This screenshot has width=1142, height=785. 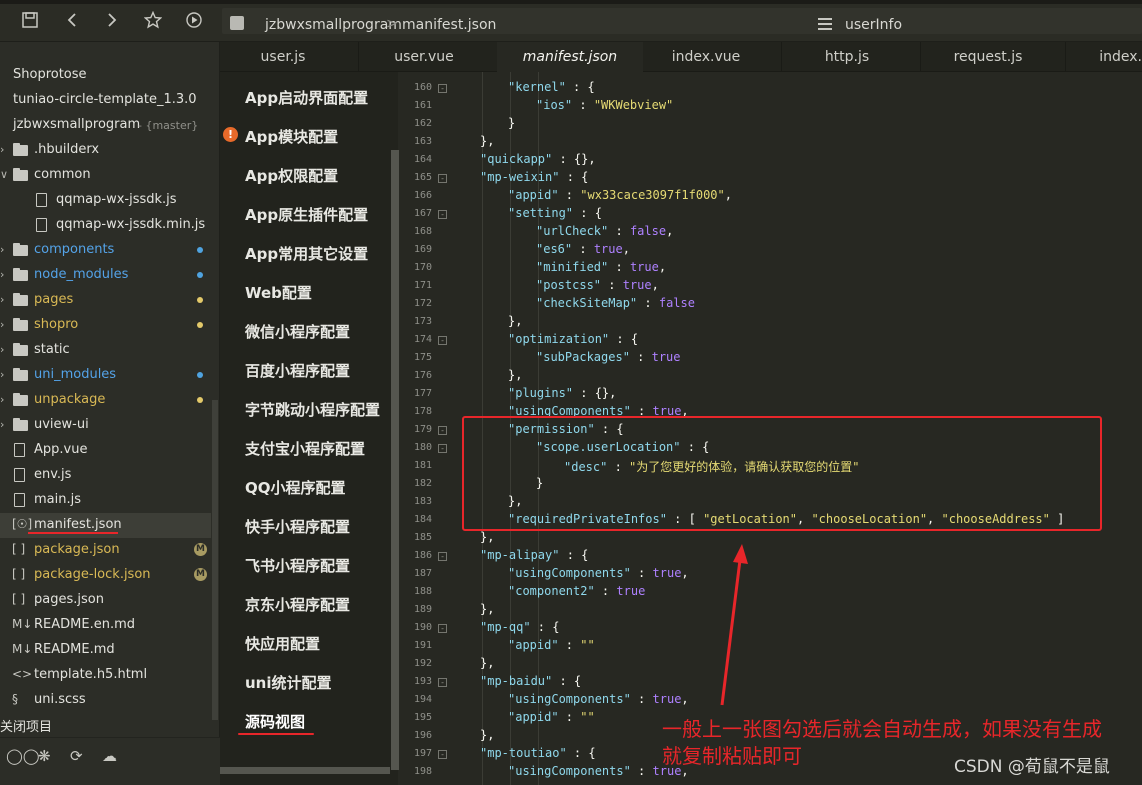 I want to click on config-nav-item: 百度小程序配置, so click(x=297, y=370).